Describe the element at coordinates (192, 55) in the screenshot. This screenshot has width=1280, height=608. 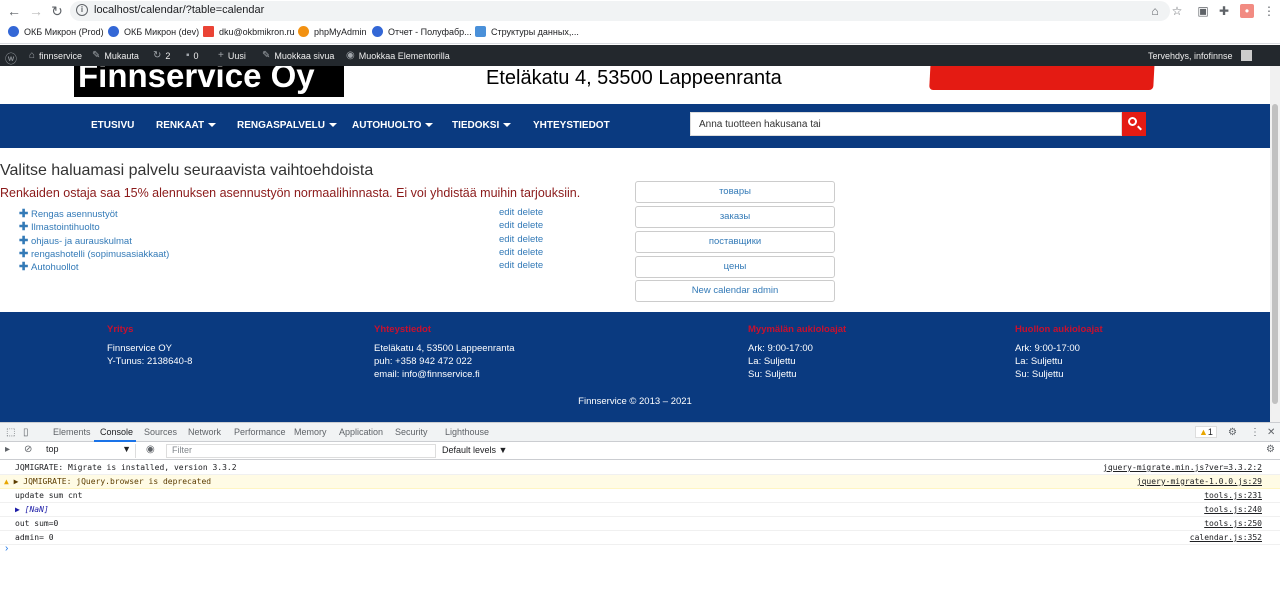
I see `wp-comments-link: ▪ 0` at that location.